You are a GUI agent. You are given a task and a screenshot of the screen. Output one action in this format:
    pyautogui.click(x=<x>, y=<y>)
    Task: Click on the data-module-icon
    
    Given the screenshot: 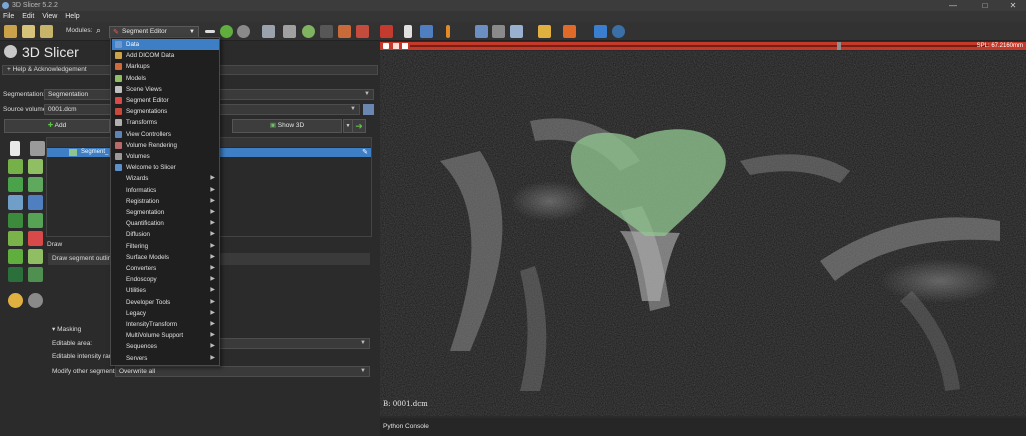 What is the action you would take?
    pyautogui.click(x=268, y=31)
    